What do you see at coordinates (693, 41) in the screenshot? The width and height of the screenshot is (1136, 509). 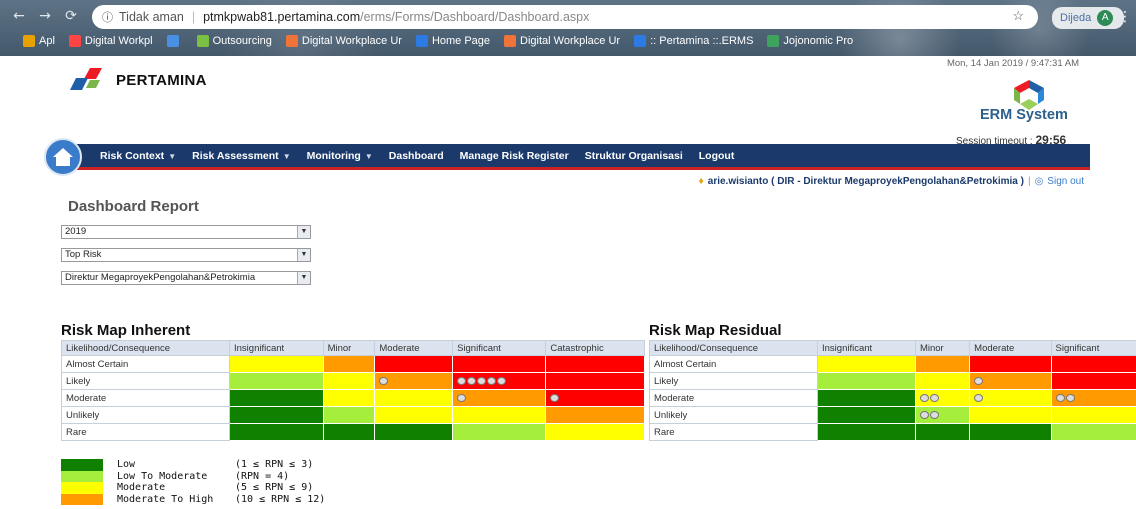 I see `bookmark-item: :: Pertamina ::.ERMS` at bounding box center [693, 41].